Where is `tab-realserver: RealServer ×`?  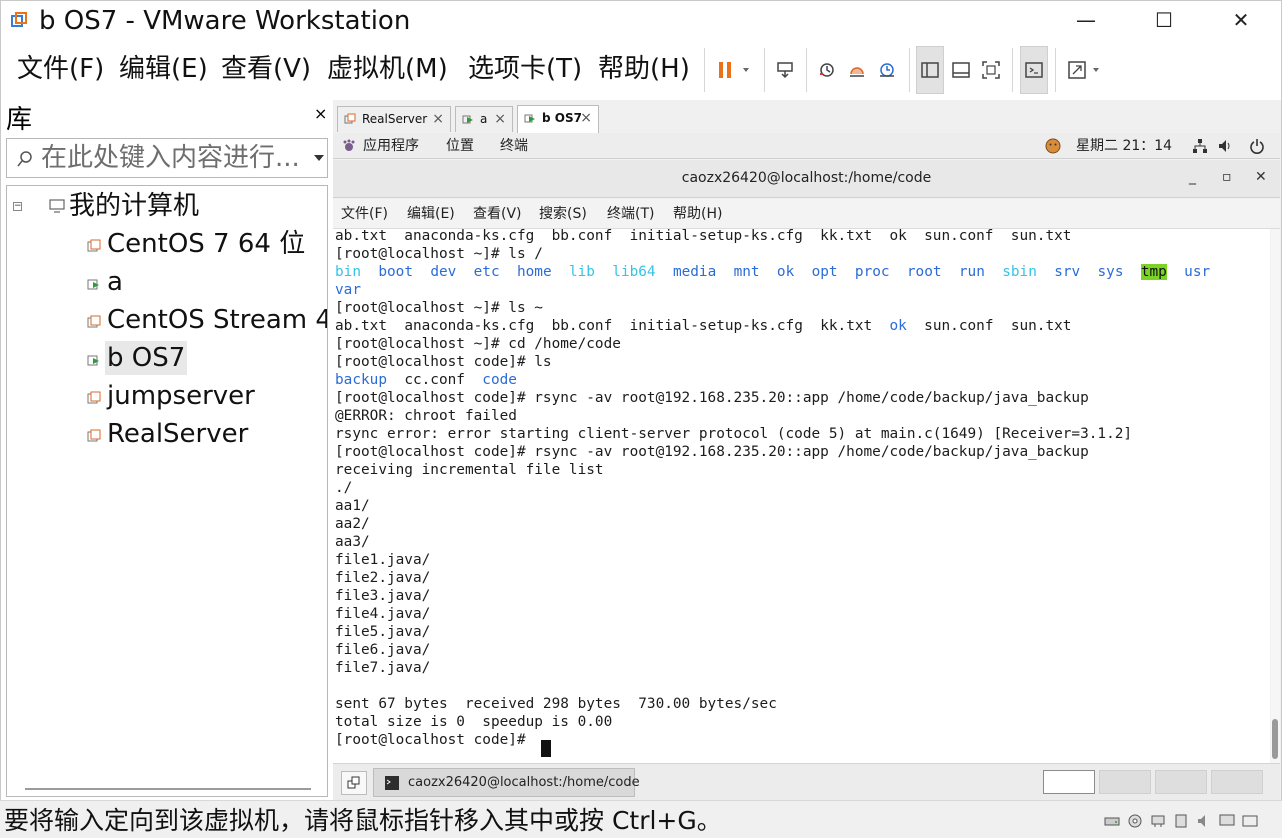 tab-realserver: RealServer × is located at coordinates (394, 119).